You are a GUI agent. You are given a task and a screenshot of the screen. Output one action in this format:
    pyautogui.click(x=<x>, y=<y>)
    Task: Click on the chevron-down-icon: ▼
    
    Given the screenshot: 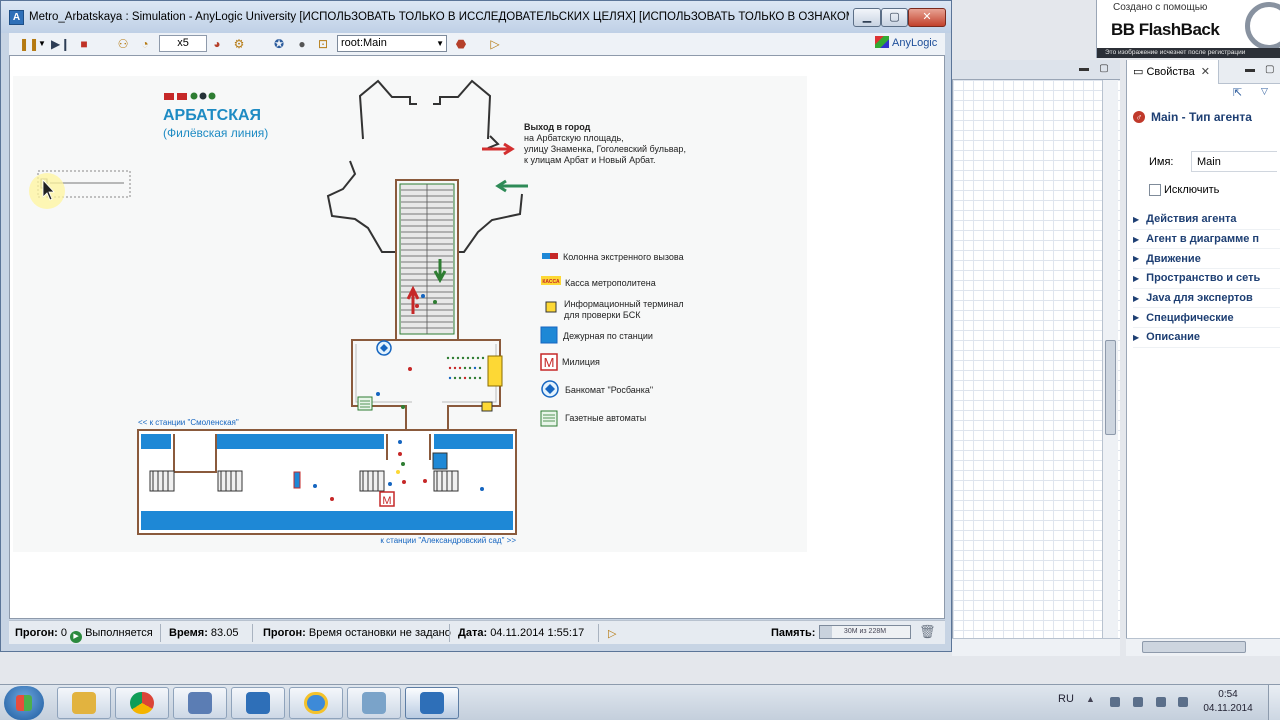 What is the action you would take?
    pyautogui.click(x=42, y=44)
    